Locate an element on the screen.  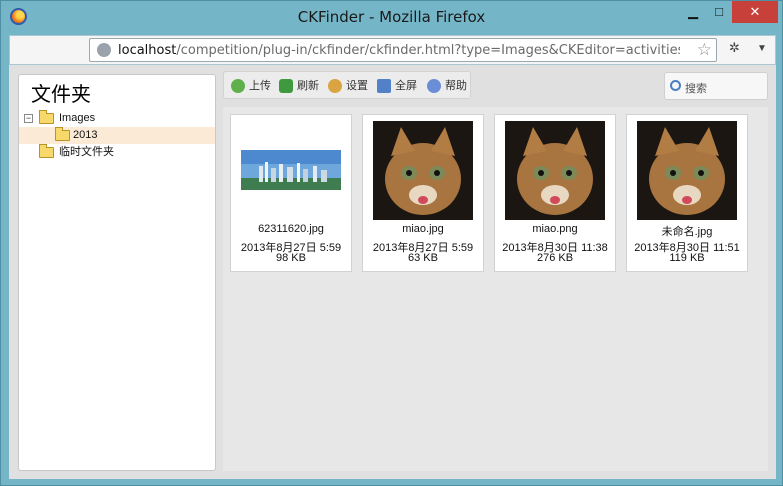
file-name: miao.jpg is located at coordinates (423, 229).